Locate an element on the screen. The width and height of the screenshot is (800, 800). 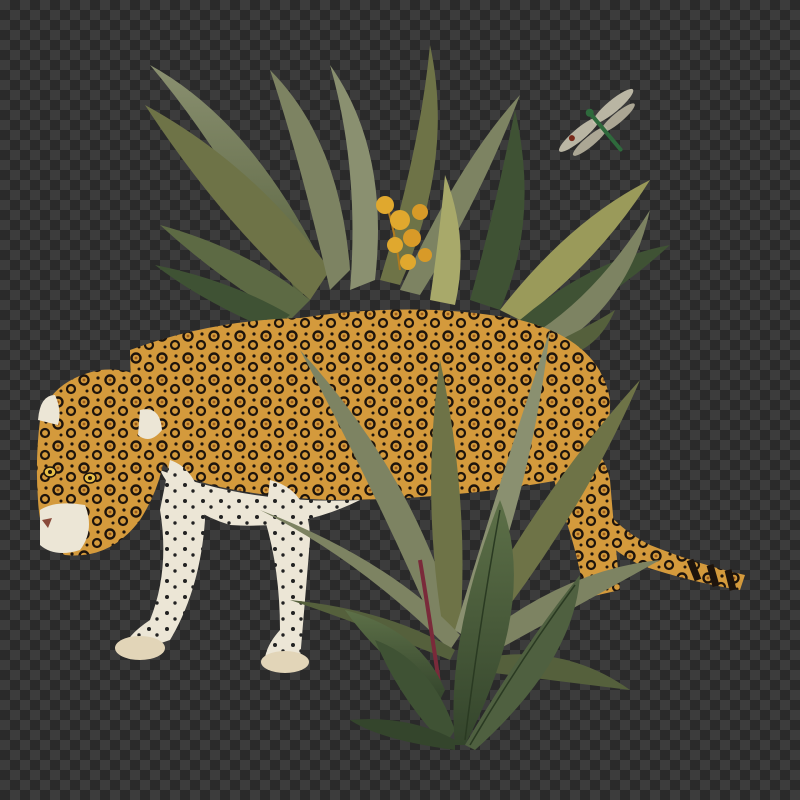
jaguar-muzzle is located at coordinates (64, 528).